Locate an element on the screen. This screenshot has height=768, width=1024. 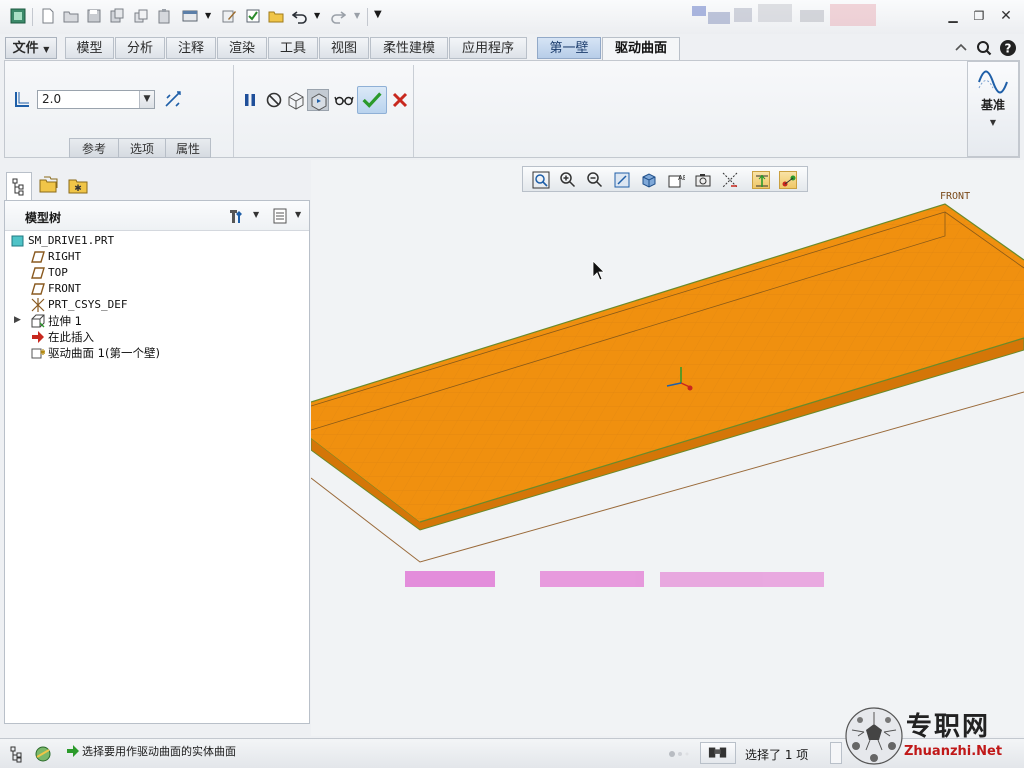
tab-applications: 应用程序 is located at coordinates (488, 48).